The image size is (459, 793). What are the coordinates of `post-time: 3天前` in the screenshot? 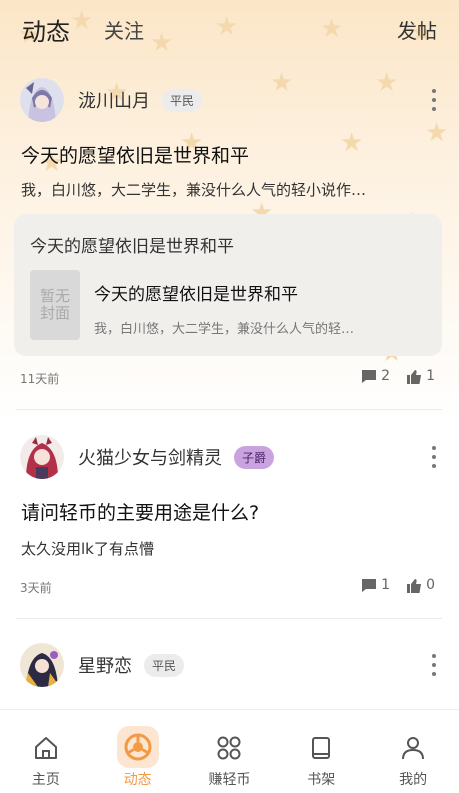 It's located at (36, 588).